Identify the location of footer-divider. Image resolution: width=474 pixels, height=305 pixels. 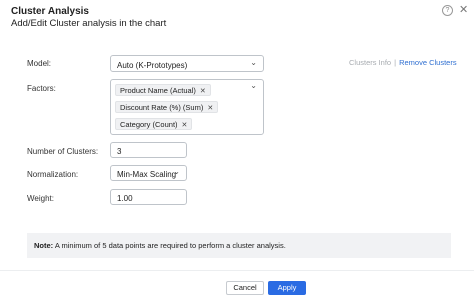
(237, 270).